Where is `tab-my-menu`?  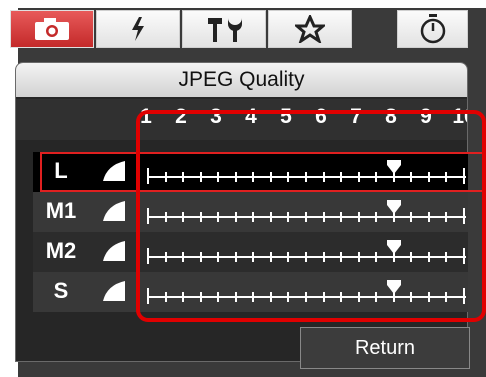 tab-my-menu is located at coordinates (310, 29).